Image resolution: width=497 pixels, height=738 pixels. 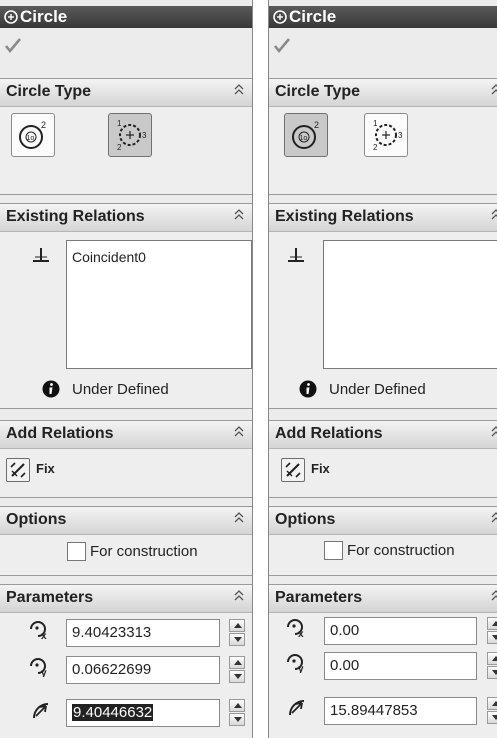 What do you see at coordinates (295, 663) in the screenshot?
I see `center-y-icon: y` at bounding box center [295, 663].